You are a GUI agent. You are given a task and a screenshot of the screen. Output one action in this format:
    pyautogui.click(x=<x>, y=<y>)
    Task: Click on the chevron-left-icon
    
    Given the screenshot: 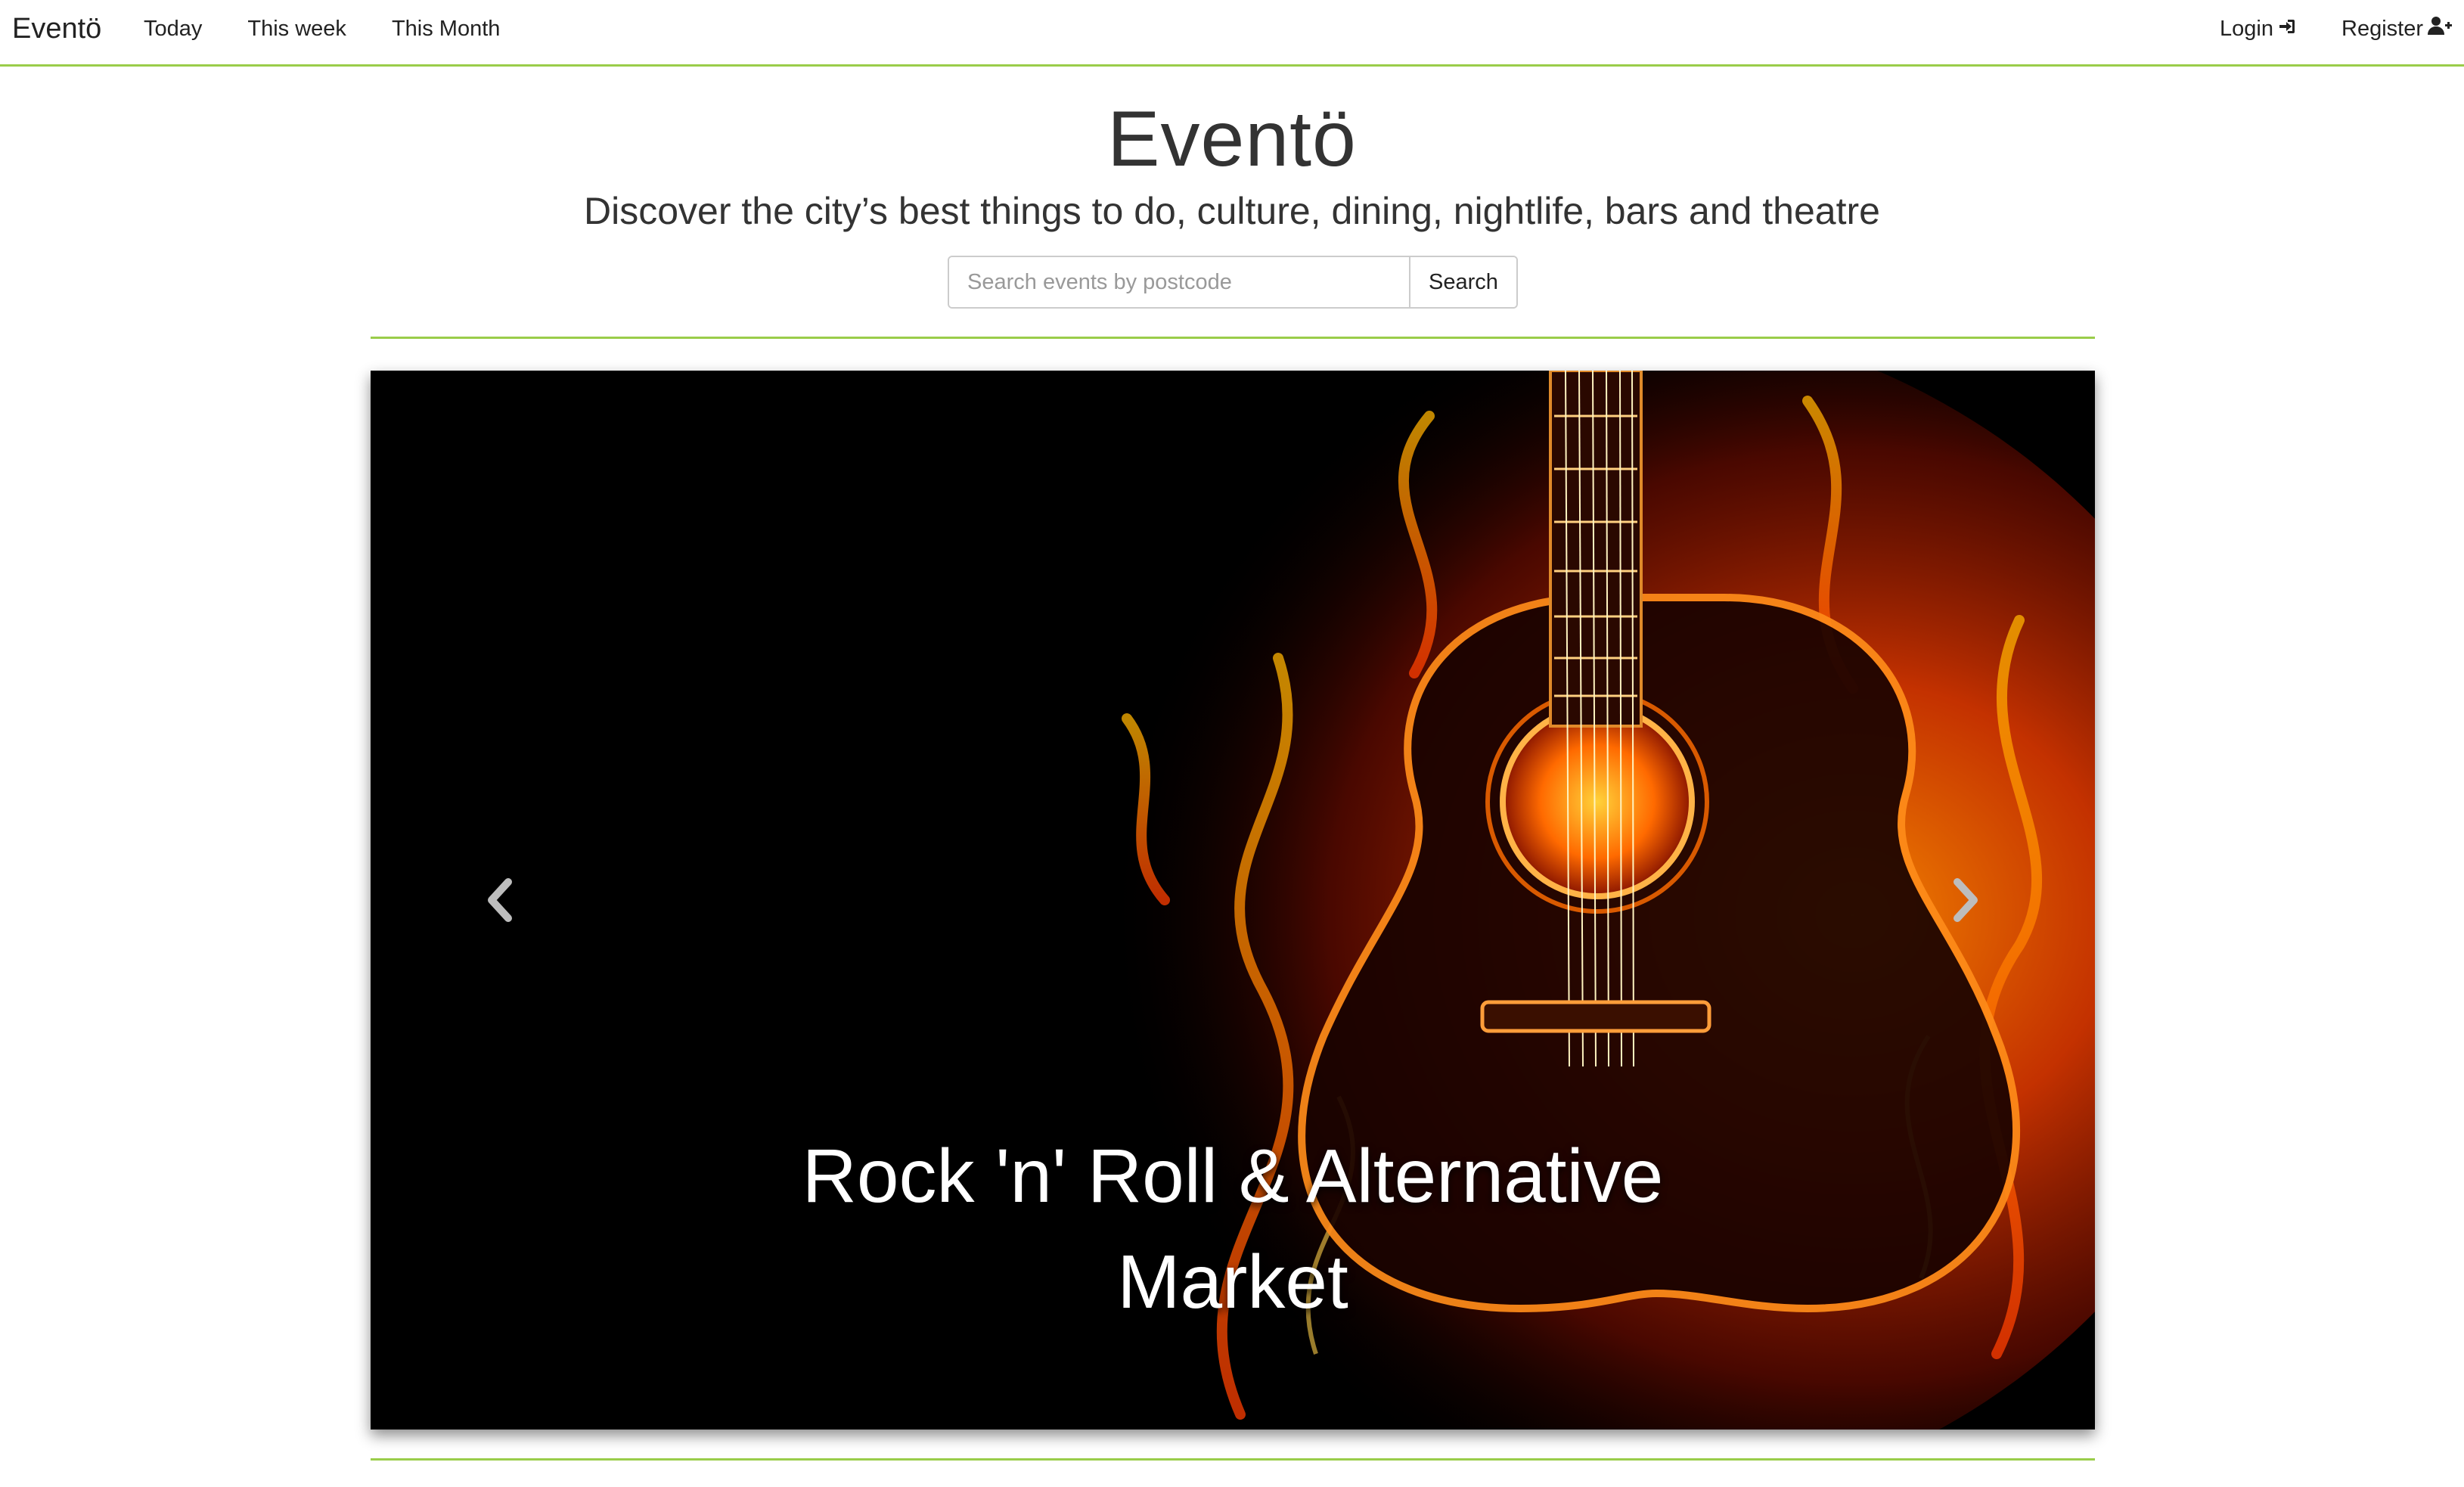 What is the action you would take?
    pyautogui.click(x=500, y=900)
    